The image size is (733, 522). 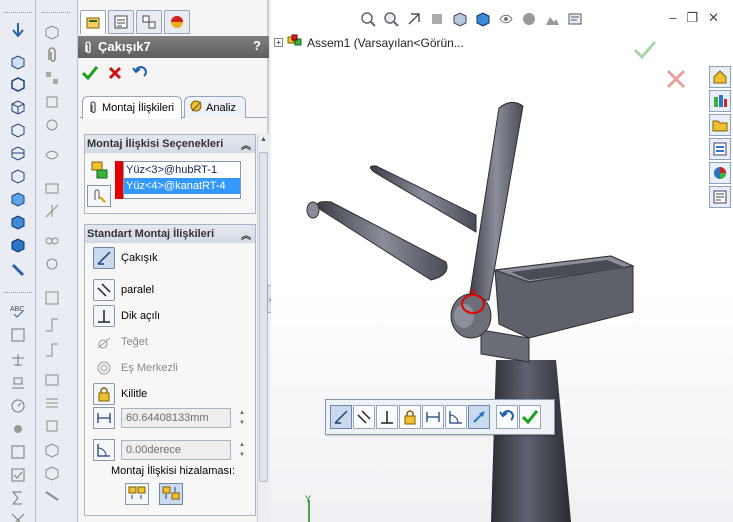 What do you see at coordinates (459, 19) in the screenshot?
I see `view-orientation-icon` at bounding box center [459, 19].